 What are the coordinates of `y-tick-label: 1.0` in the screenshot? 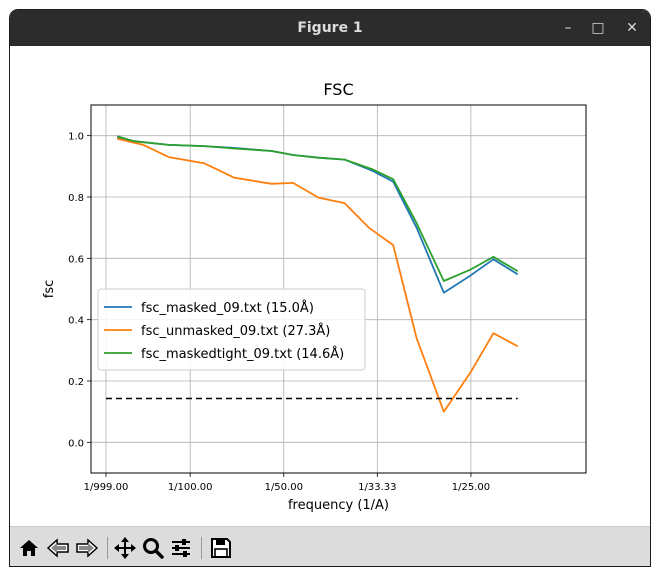 It's located at (76, 137).